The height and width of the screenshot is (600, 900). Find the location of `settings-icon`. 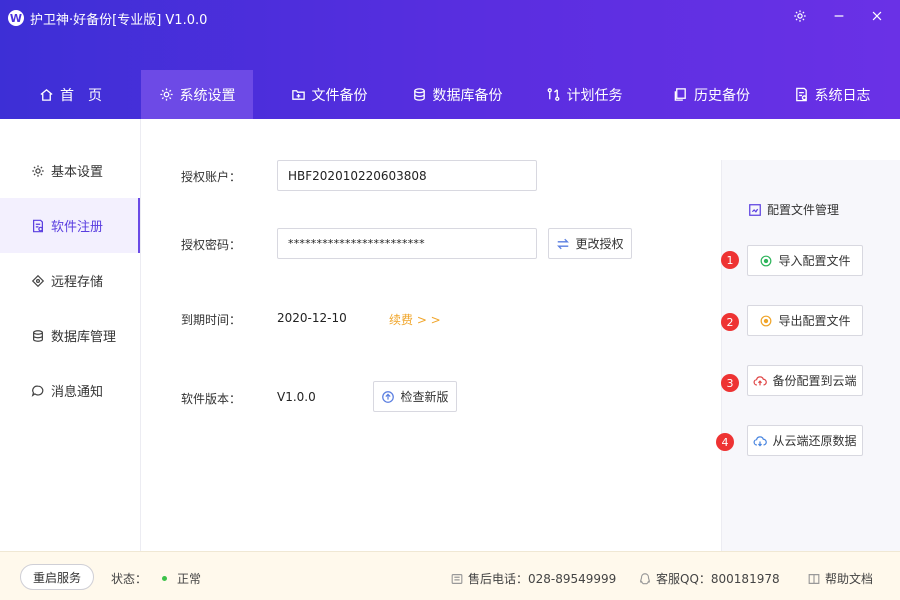

settings-icon is located at coordinates (800, 16).